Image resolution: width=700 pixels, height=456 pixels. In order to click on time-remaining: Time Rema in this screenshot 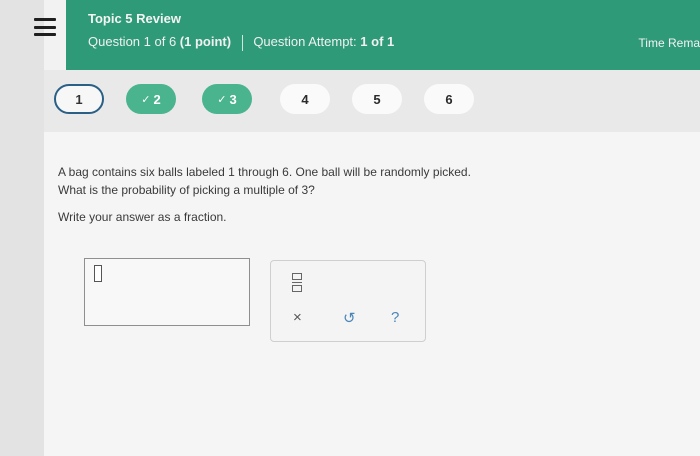, I will do `click(669, 43)`.